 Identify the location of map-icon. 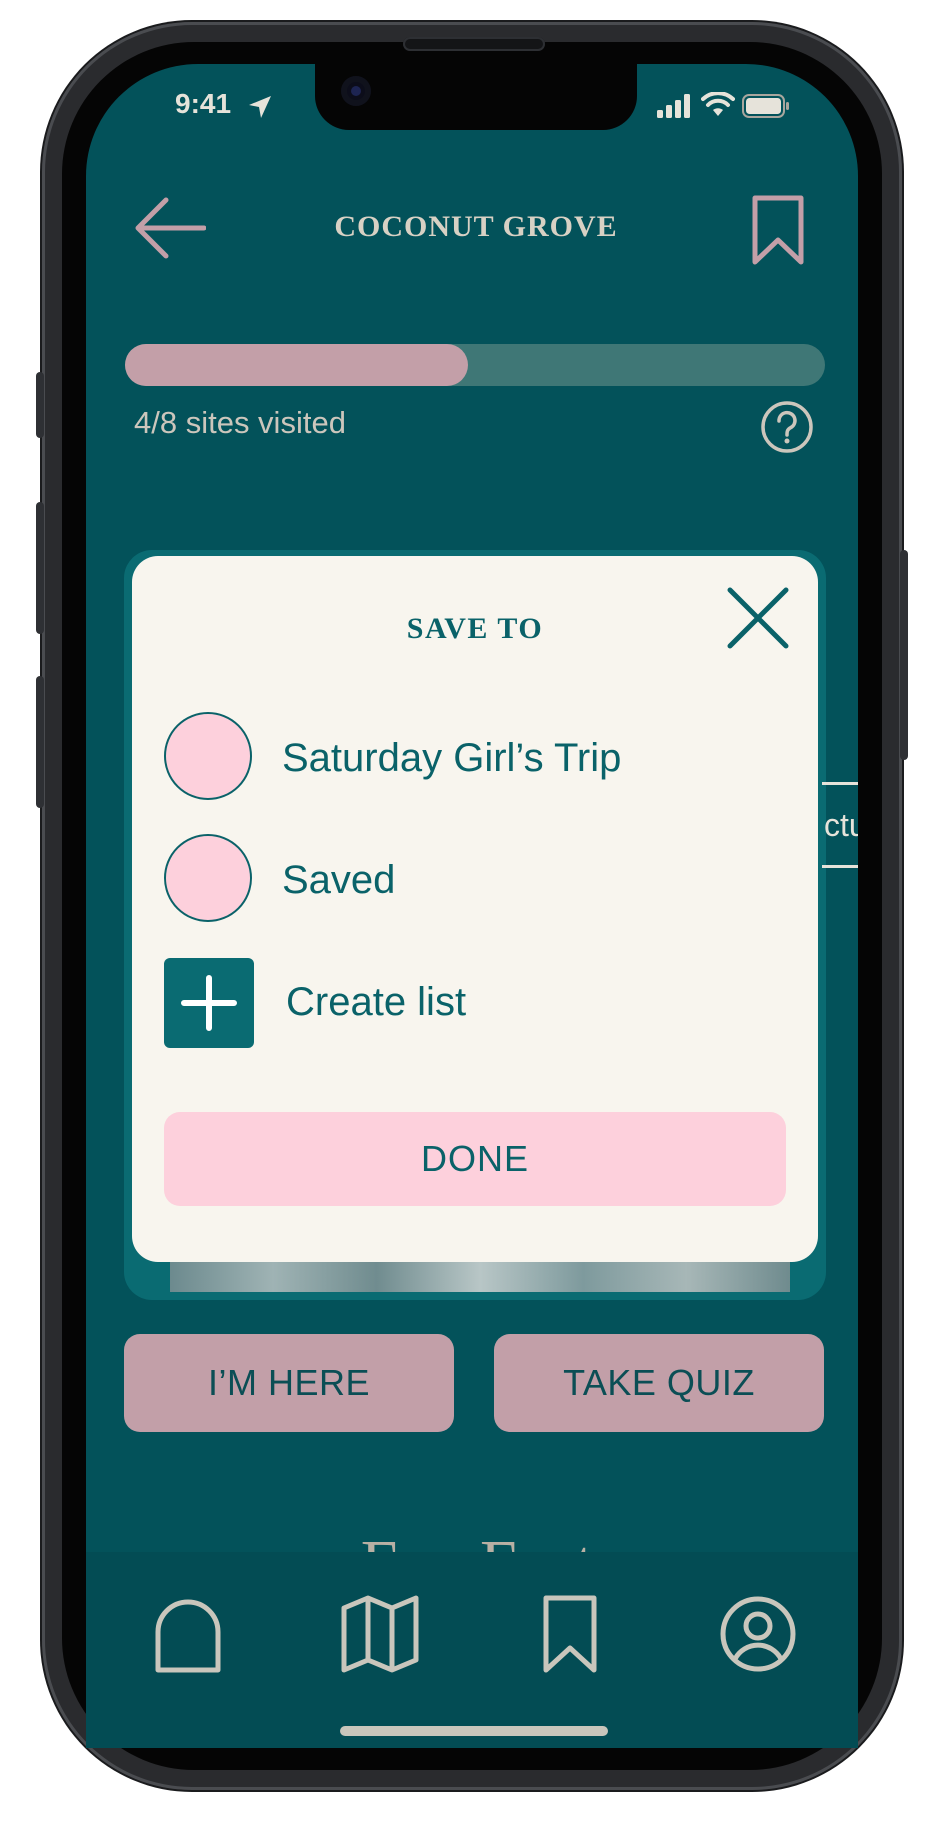
(380, 1634).